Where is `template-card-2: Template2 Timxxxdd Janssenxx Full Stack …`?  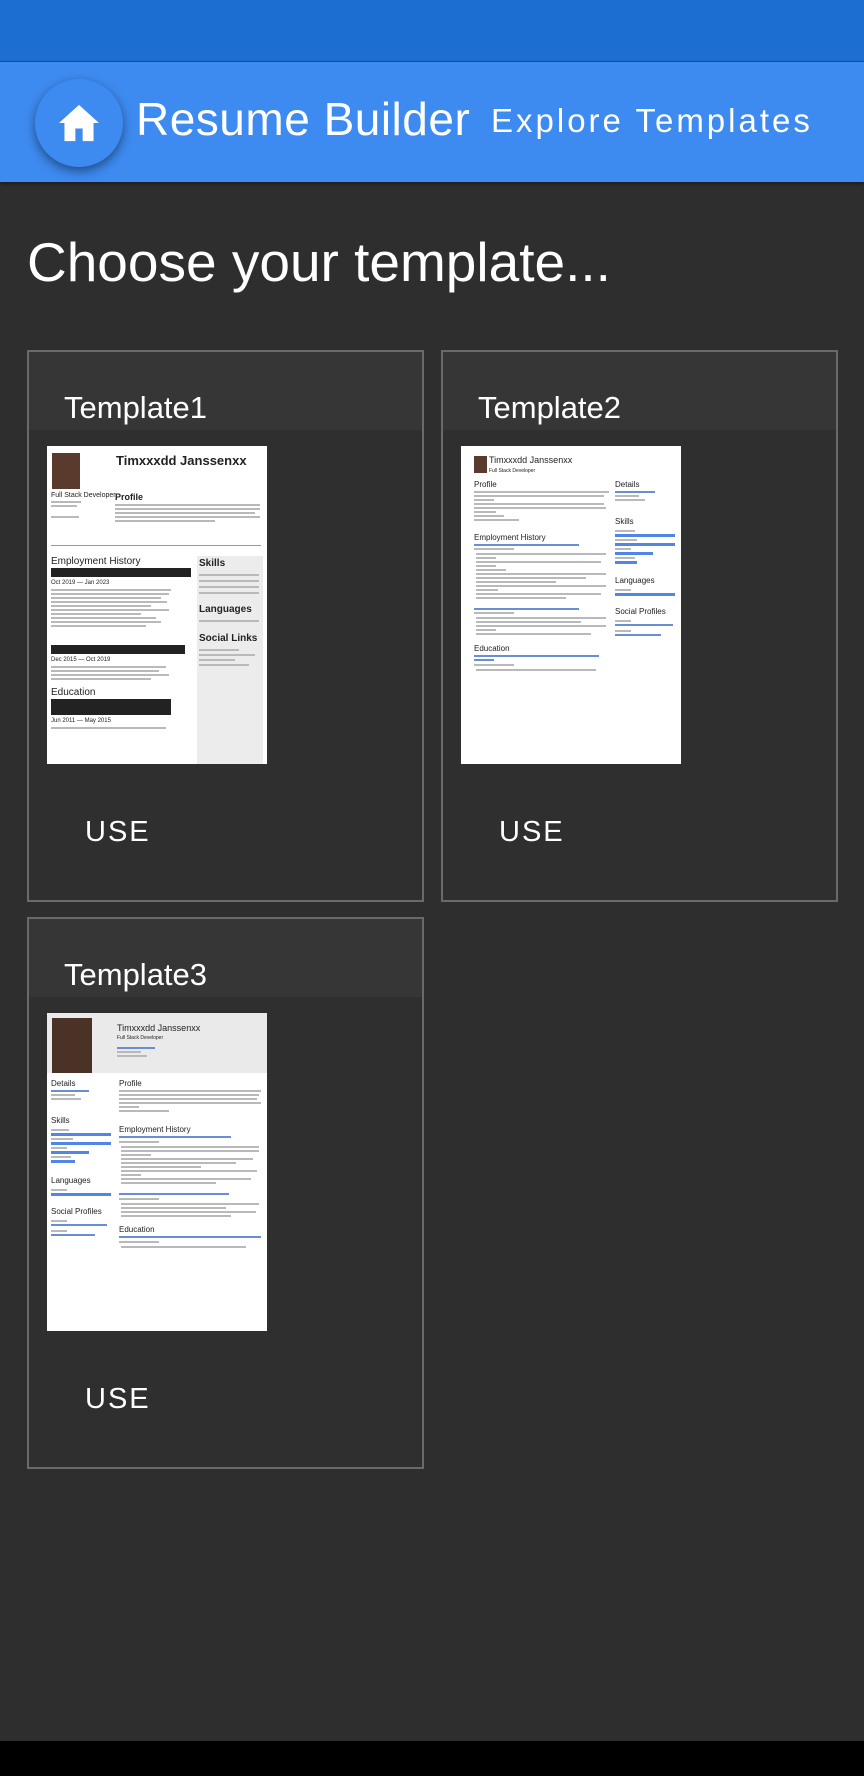
template-card-2: Template2 Timxxxdd Janssenxx Full Stack … is located at coordinates (639, 626).